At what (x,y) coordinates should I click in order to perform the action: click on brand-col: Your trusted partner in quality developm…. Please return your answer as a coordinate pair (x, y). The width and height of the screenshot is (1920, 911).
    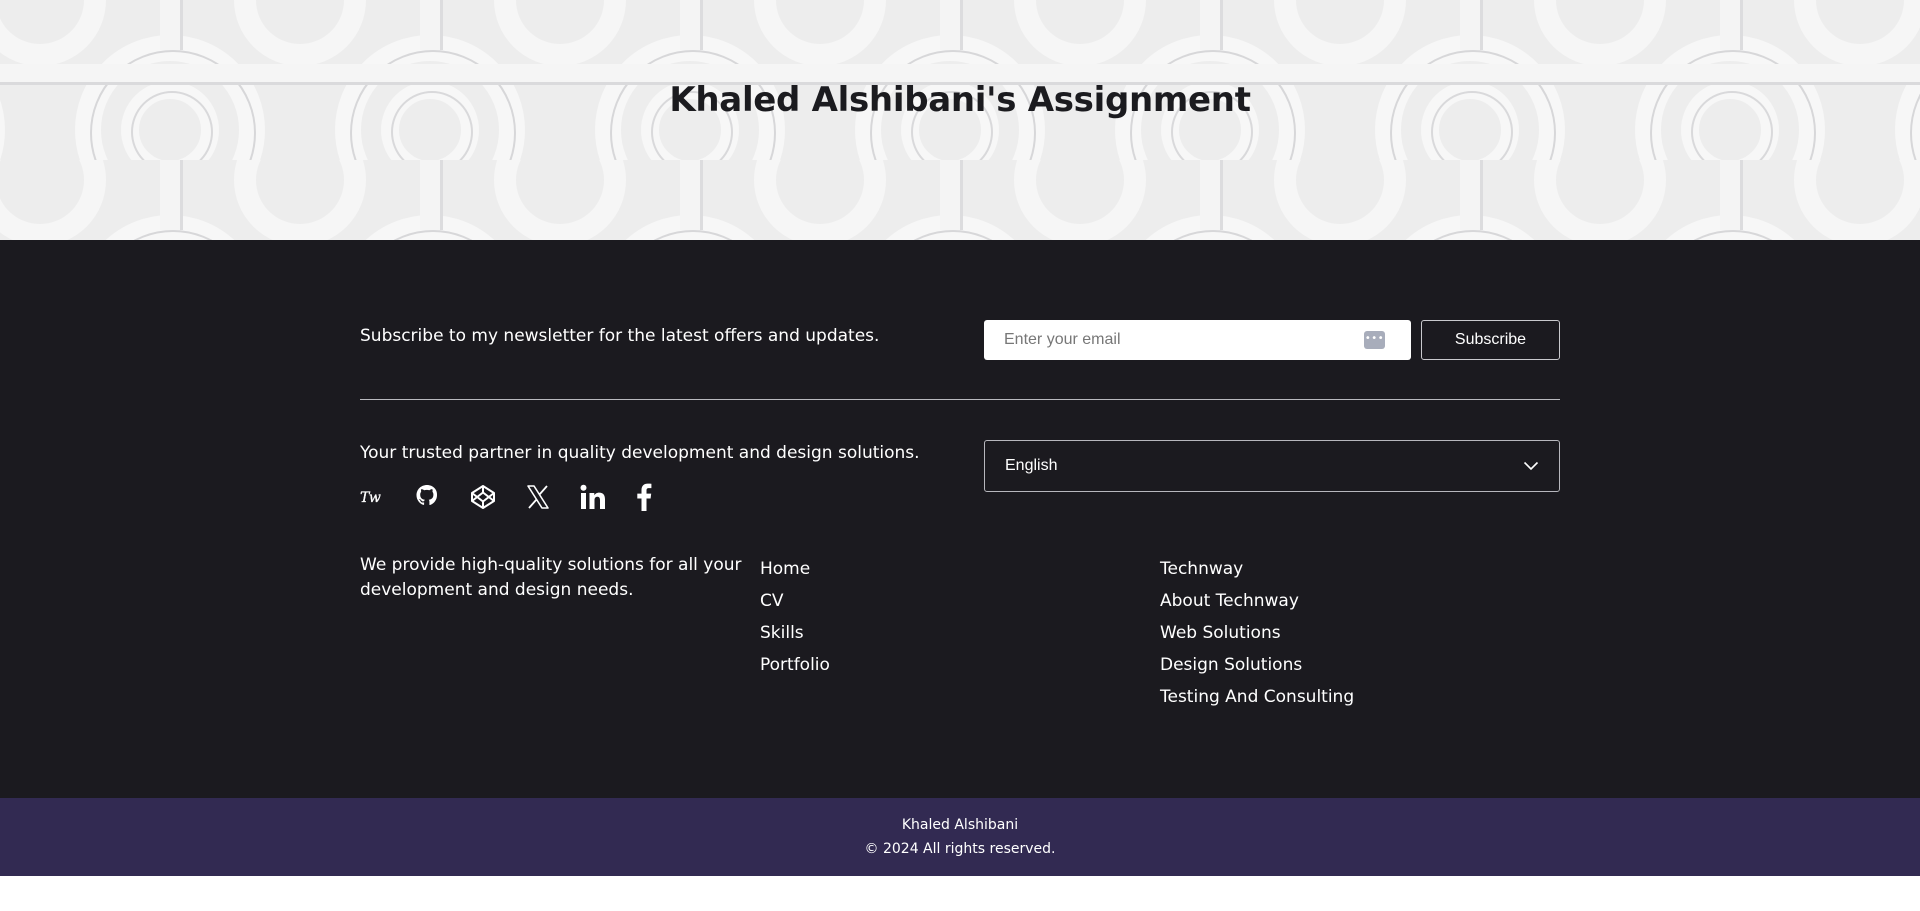
    Looking at the image, I should click on (672, 476).